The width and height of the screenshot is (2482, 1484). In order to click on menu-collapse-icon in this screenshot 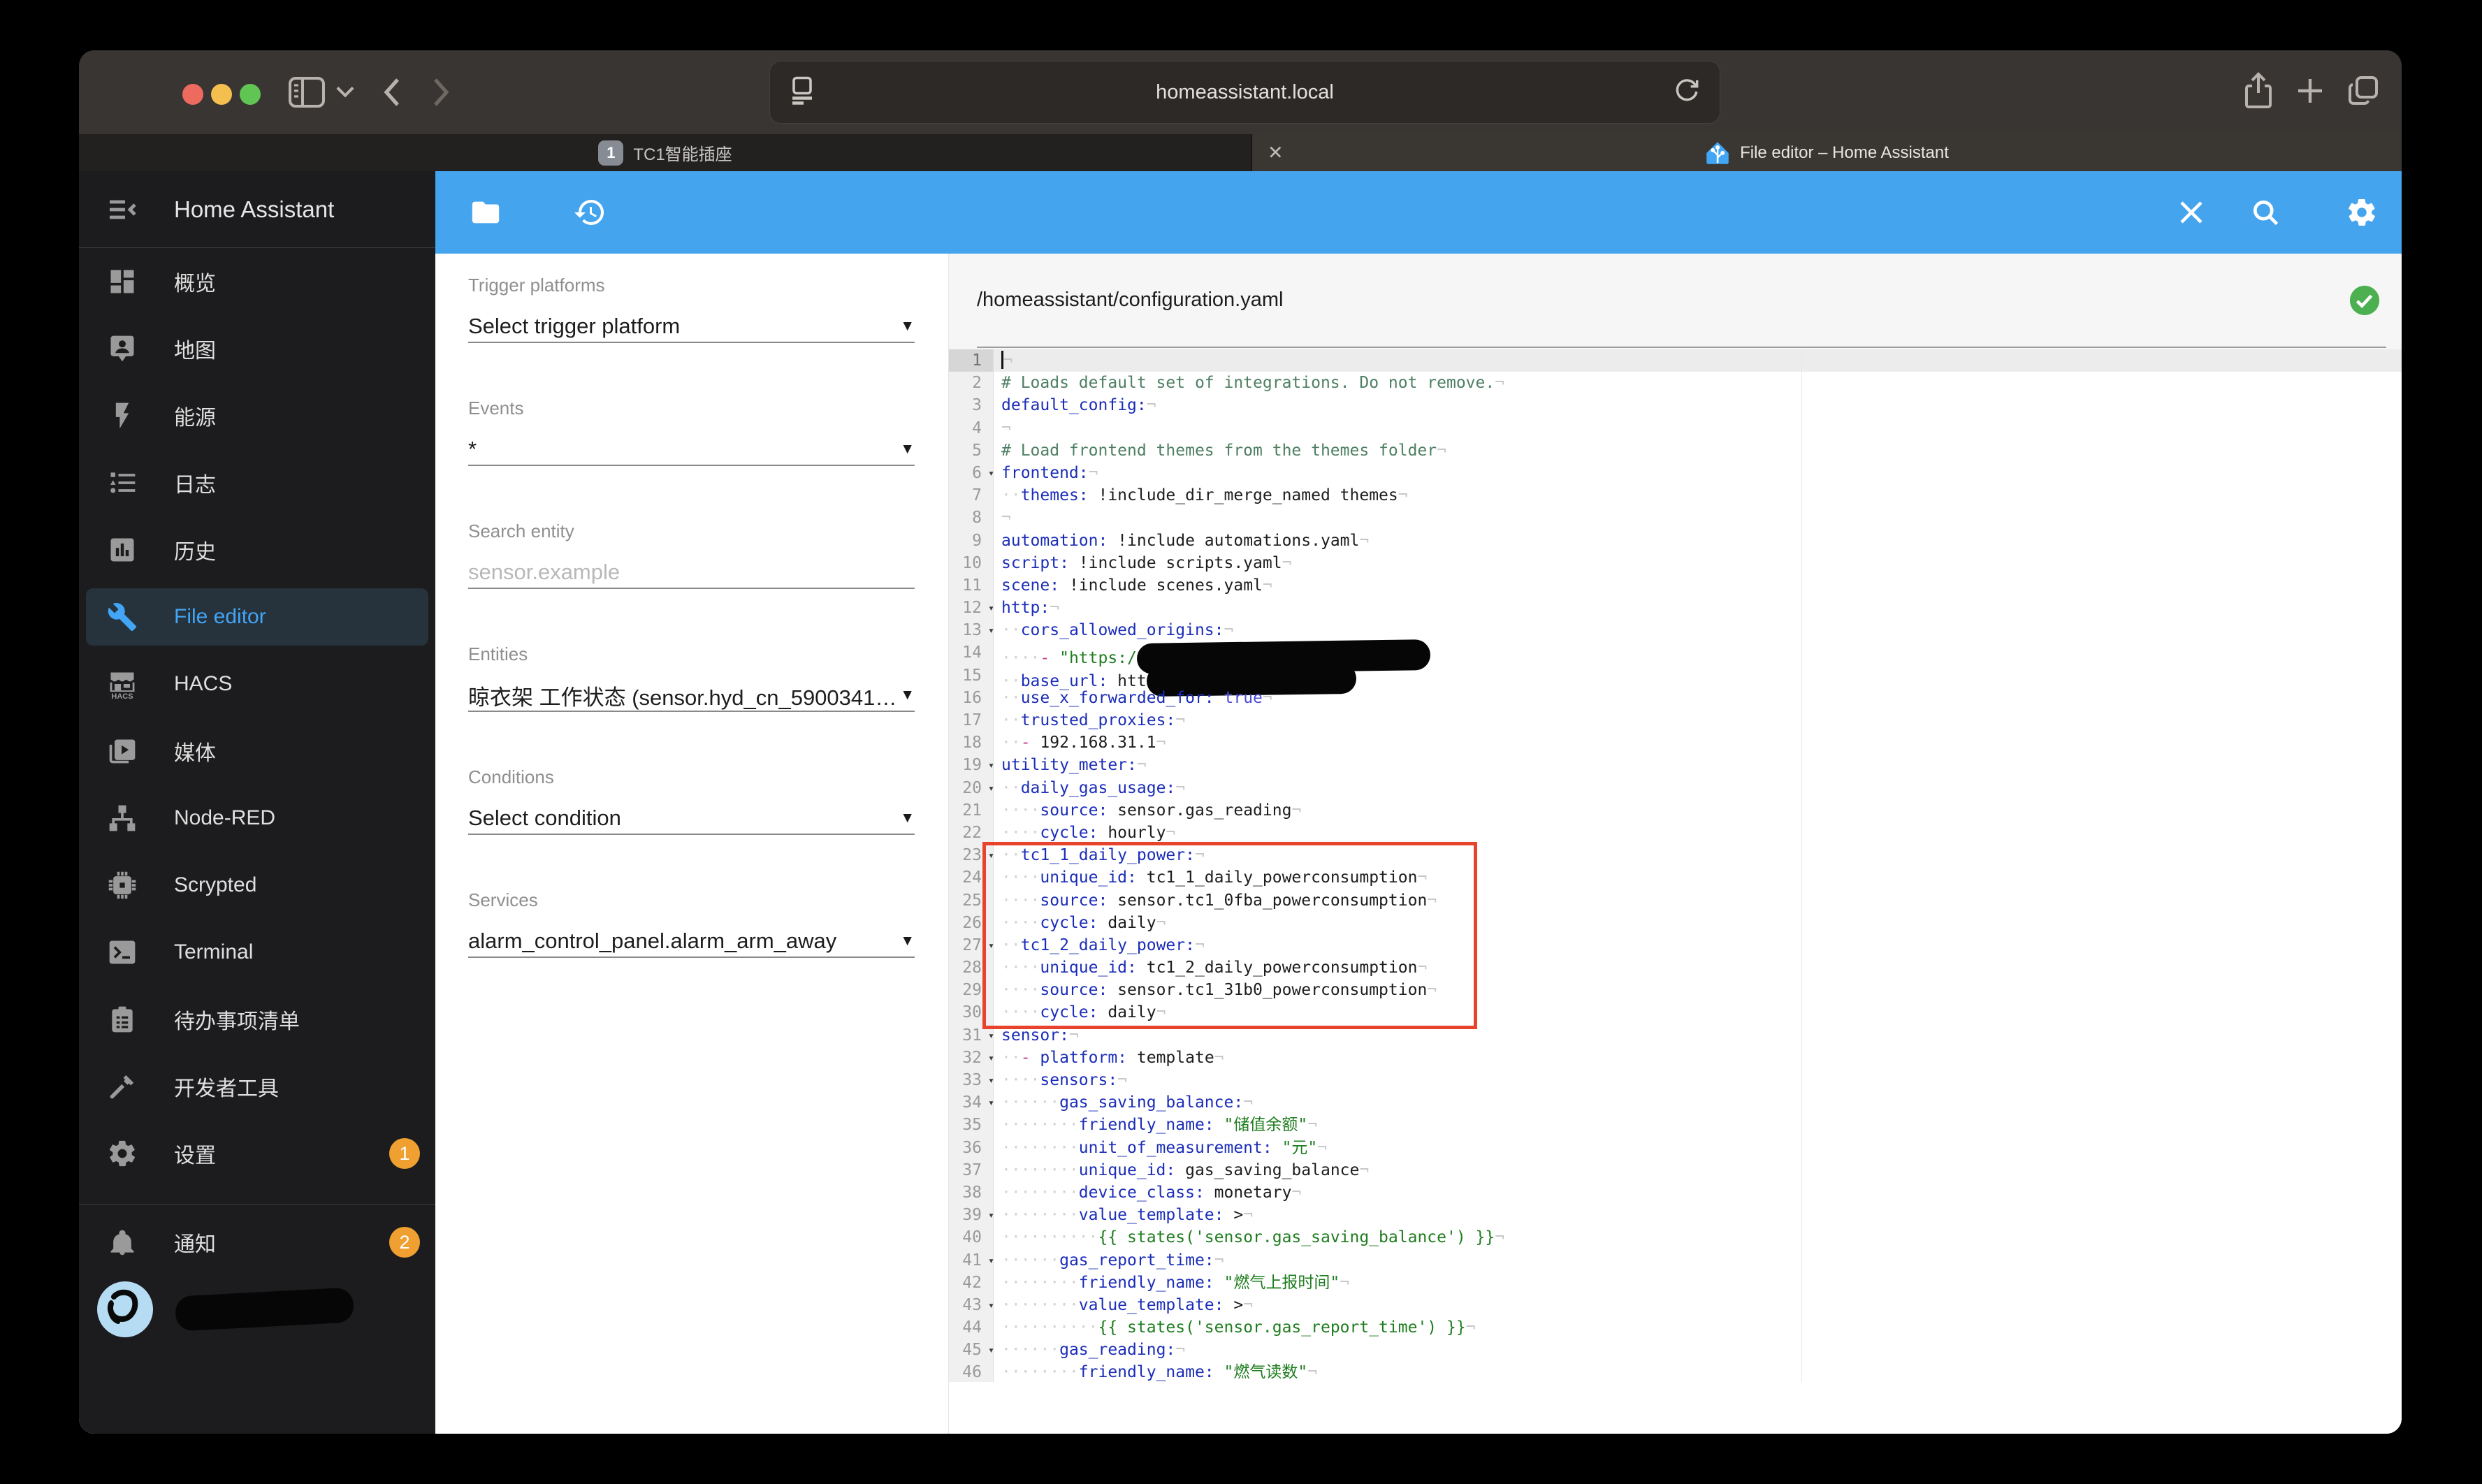, I will do `click(122, 209)`.